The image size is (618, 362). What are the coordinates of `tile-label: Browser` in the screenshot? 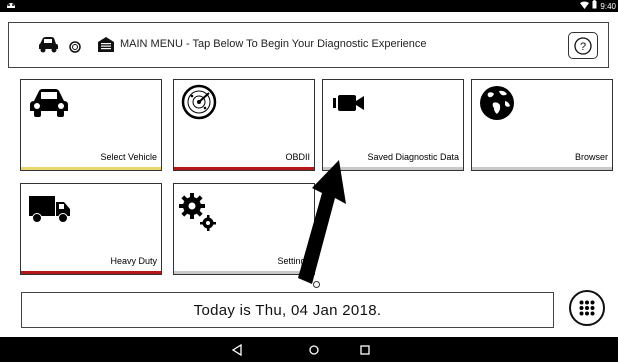 It's located at (591, 157).